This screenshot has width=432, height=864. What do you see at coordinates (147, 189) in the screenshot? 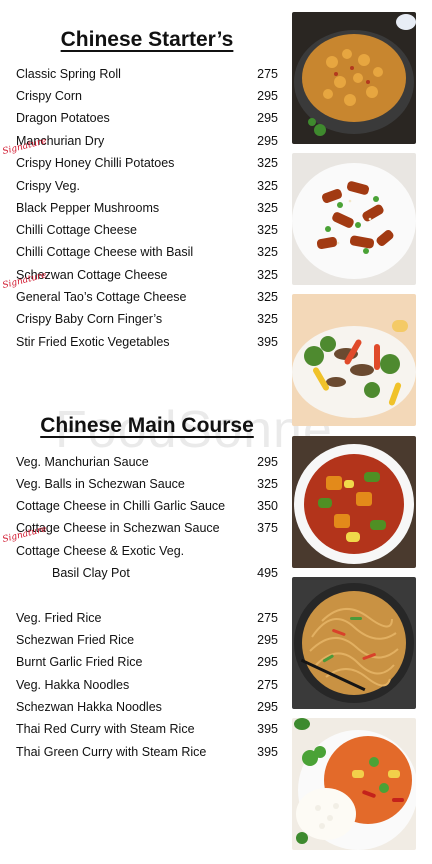
I see `menu-item: Crispy Veg. 325` at bounding box center [147, 189].